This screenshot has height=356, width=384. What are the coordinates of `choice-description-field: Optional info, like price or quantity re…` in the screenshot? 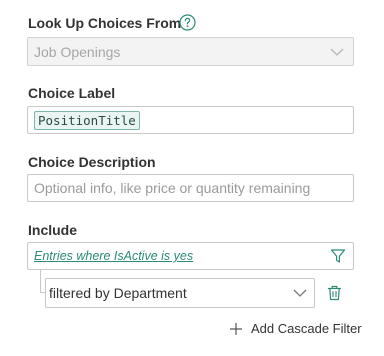 It's located at (190, 188).